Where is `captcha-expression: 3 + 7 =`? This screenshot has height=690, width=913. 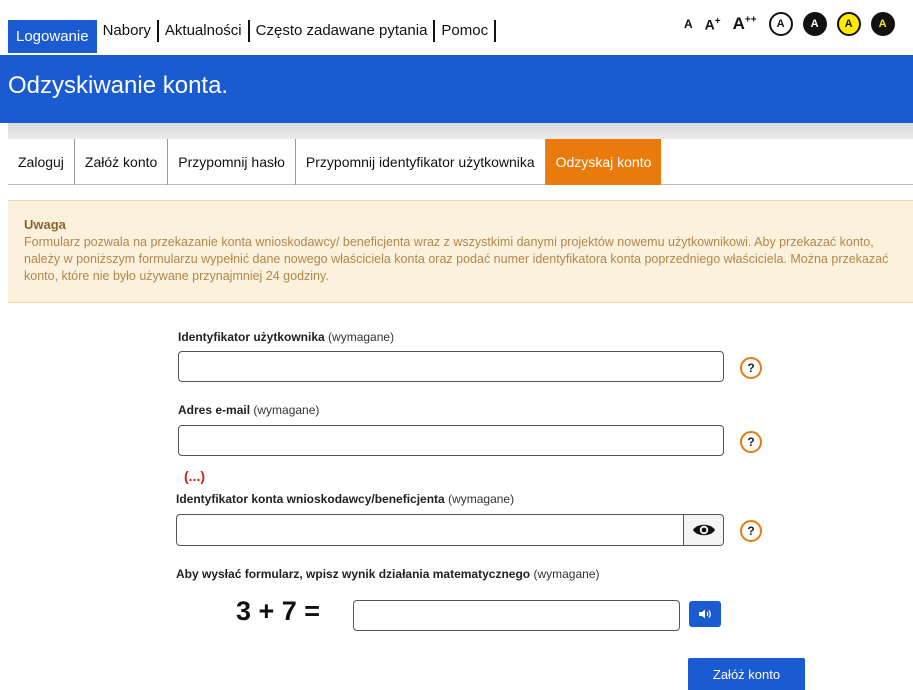
captcha-expression: 3 + 7 = is located at coordinates (278, 611).